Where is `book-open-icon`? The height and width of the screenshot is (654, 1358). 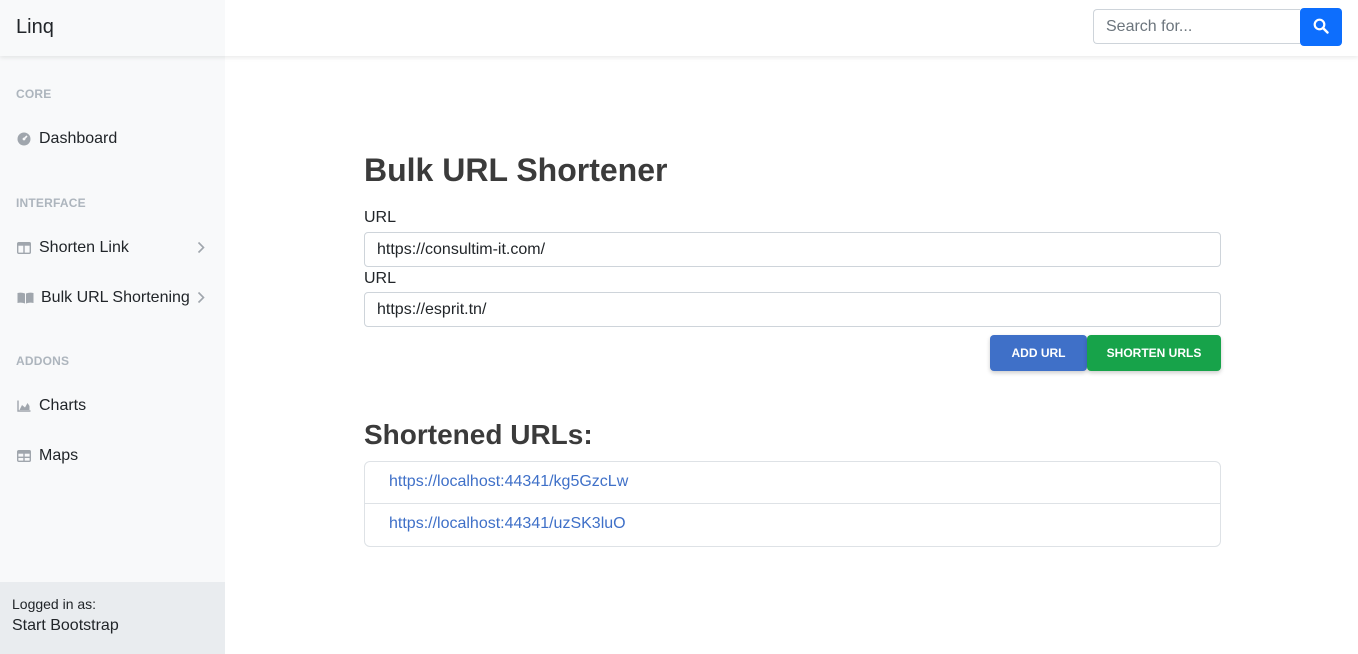 book-open-icon is located at coordinates (25, 298).